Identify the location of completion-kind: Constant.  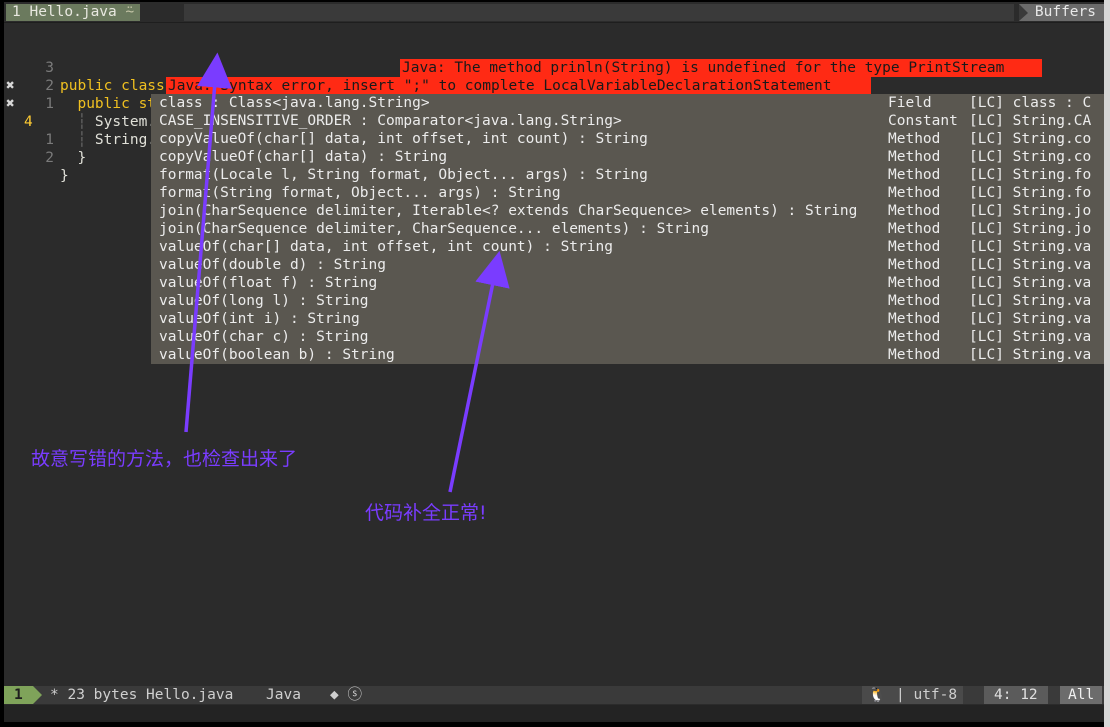
(923, 121).